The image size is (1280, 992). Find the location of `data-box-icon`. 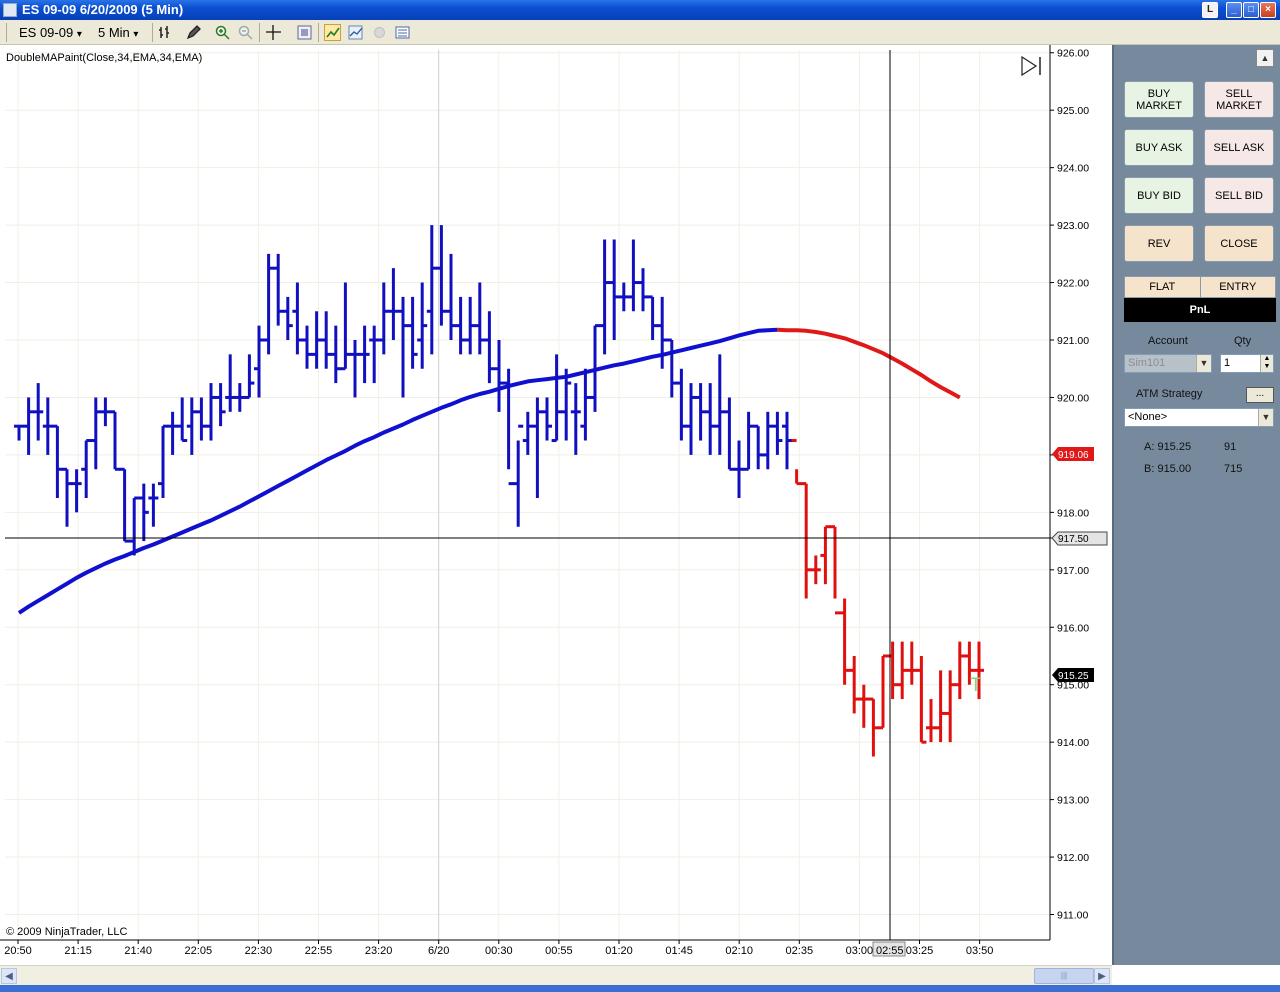

data-box-icon is located at coordinates (402, 32).